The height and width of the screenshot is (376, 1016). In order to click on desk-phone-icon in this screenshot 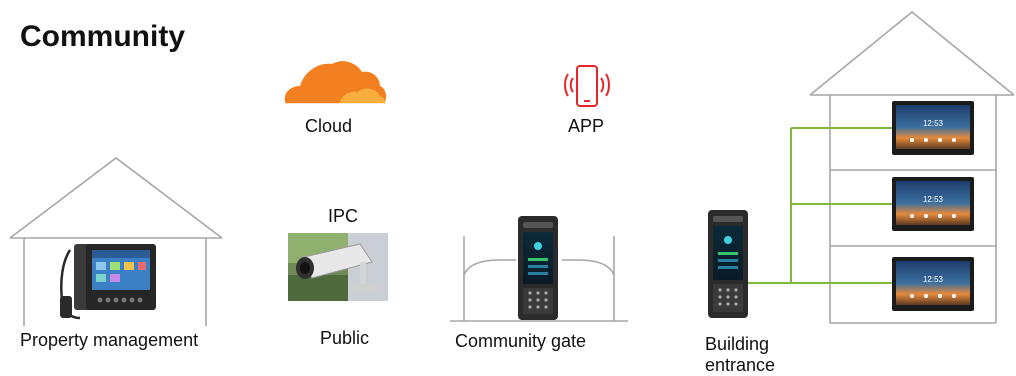, I will do `click(108, 282)`.